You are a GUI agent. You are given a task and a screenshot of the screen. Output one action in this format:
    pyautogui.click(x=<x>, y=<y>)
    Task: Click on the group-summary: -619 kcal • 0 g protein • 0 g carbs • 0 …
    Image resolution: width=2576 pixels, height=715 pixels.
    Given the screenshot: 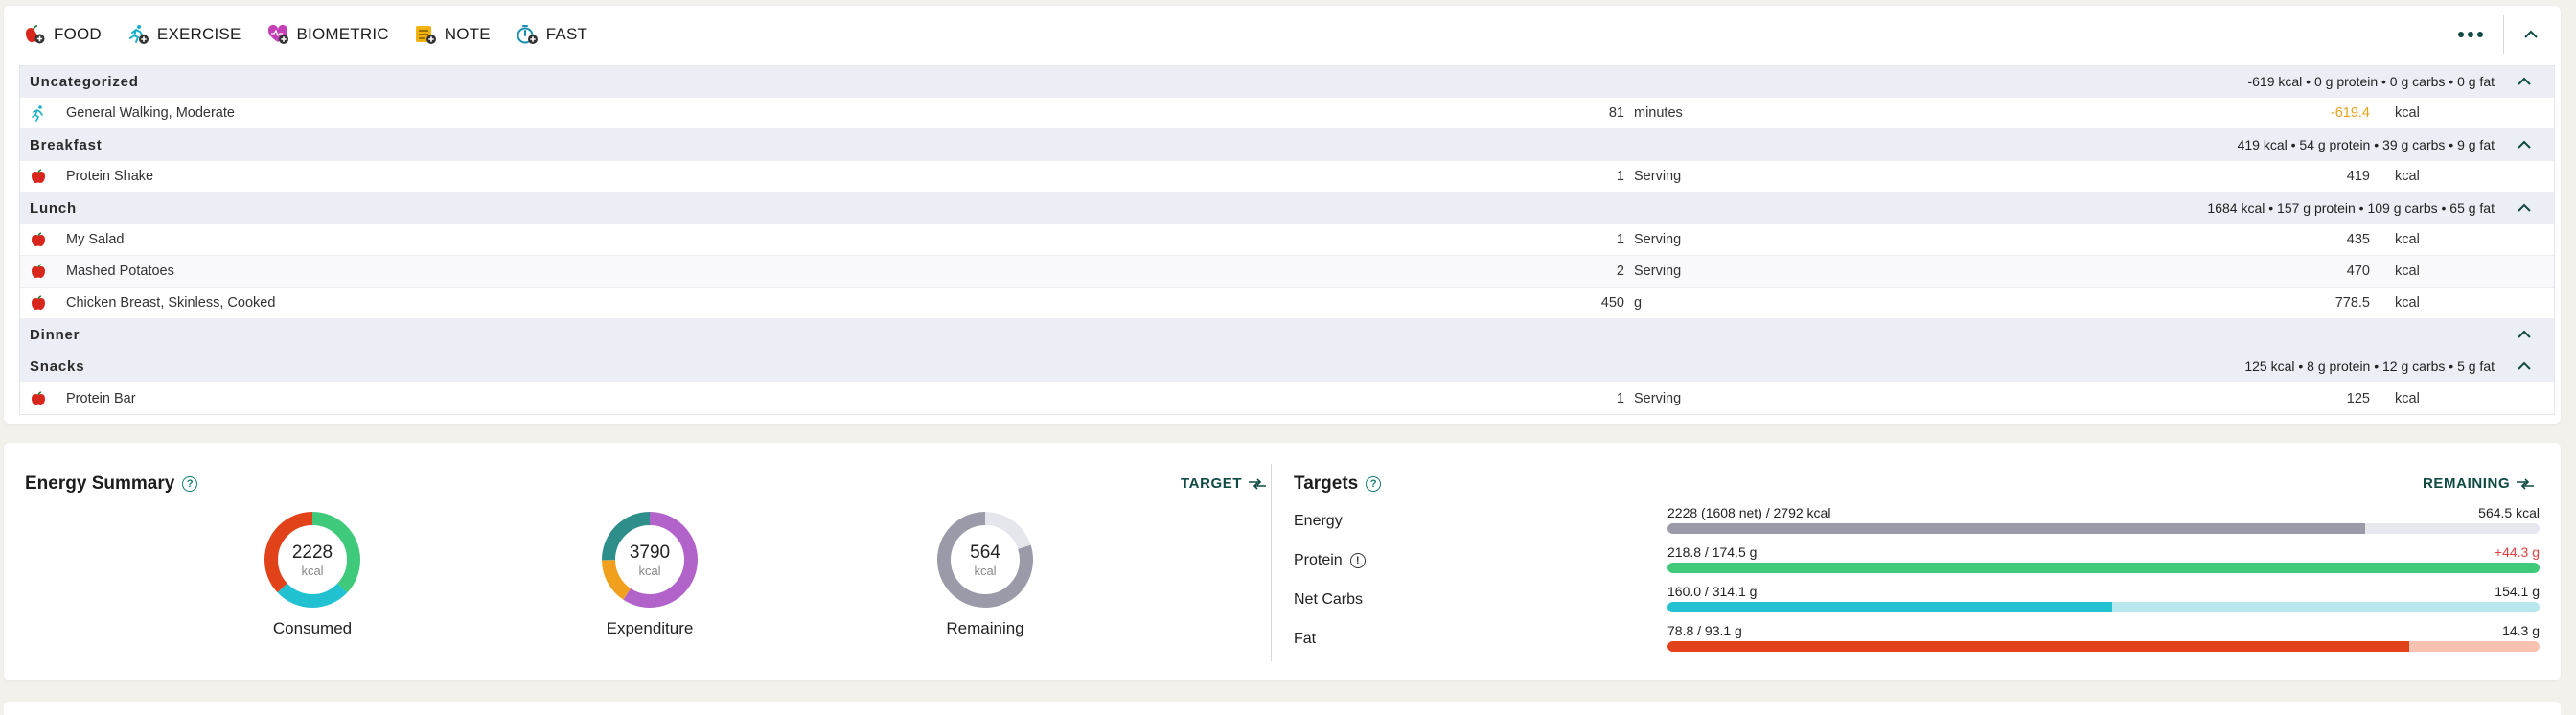 What is the action you would take?
    pyautogui.click(x=2371, y=82)
    